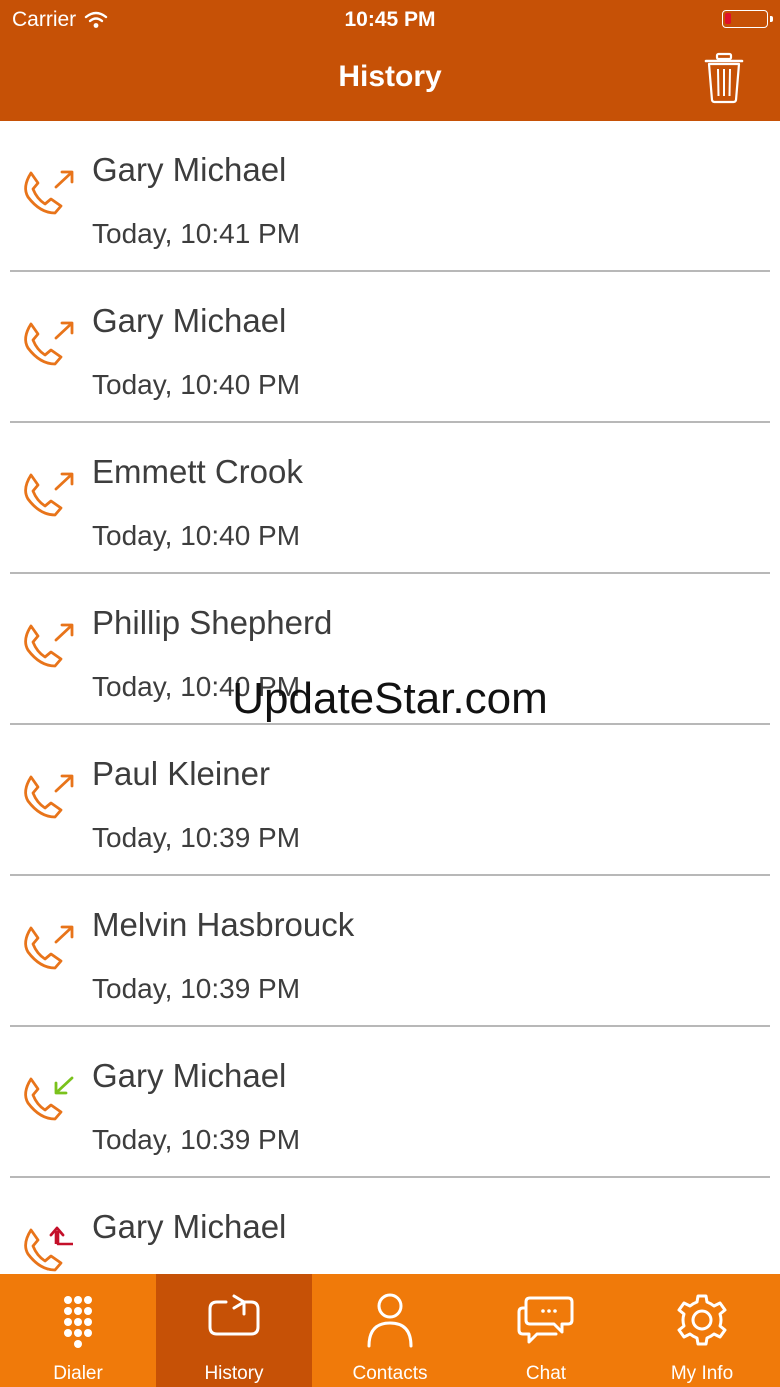 This screenshot has width=780, height=1387. Describe the element at coordinates (196, 233) in the screenshot. I see `call-timestamp: Today, 10:41 PM` at that location.